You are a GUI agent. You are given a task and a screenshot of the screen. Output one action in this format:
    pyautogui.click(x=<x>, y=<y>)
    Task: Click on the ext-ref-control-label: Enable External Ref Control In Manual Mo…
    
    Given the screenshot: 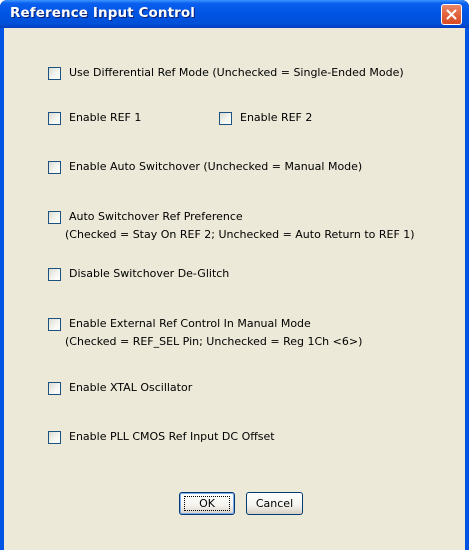 What is the action you would take?
    pyautogui.click(x=190, y=323)
    